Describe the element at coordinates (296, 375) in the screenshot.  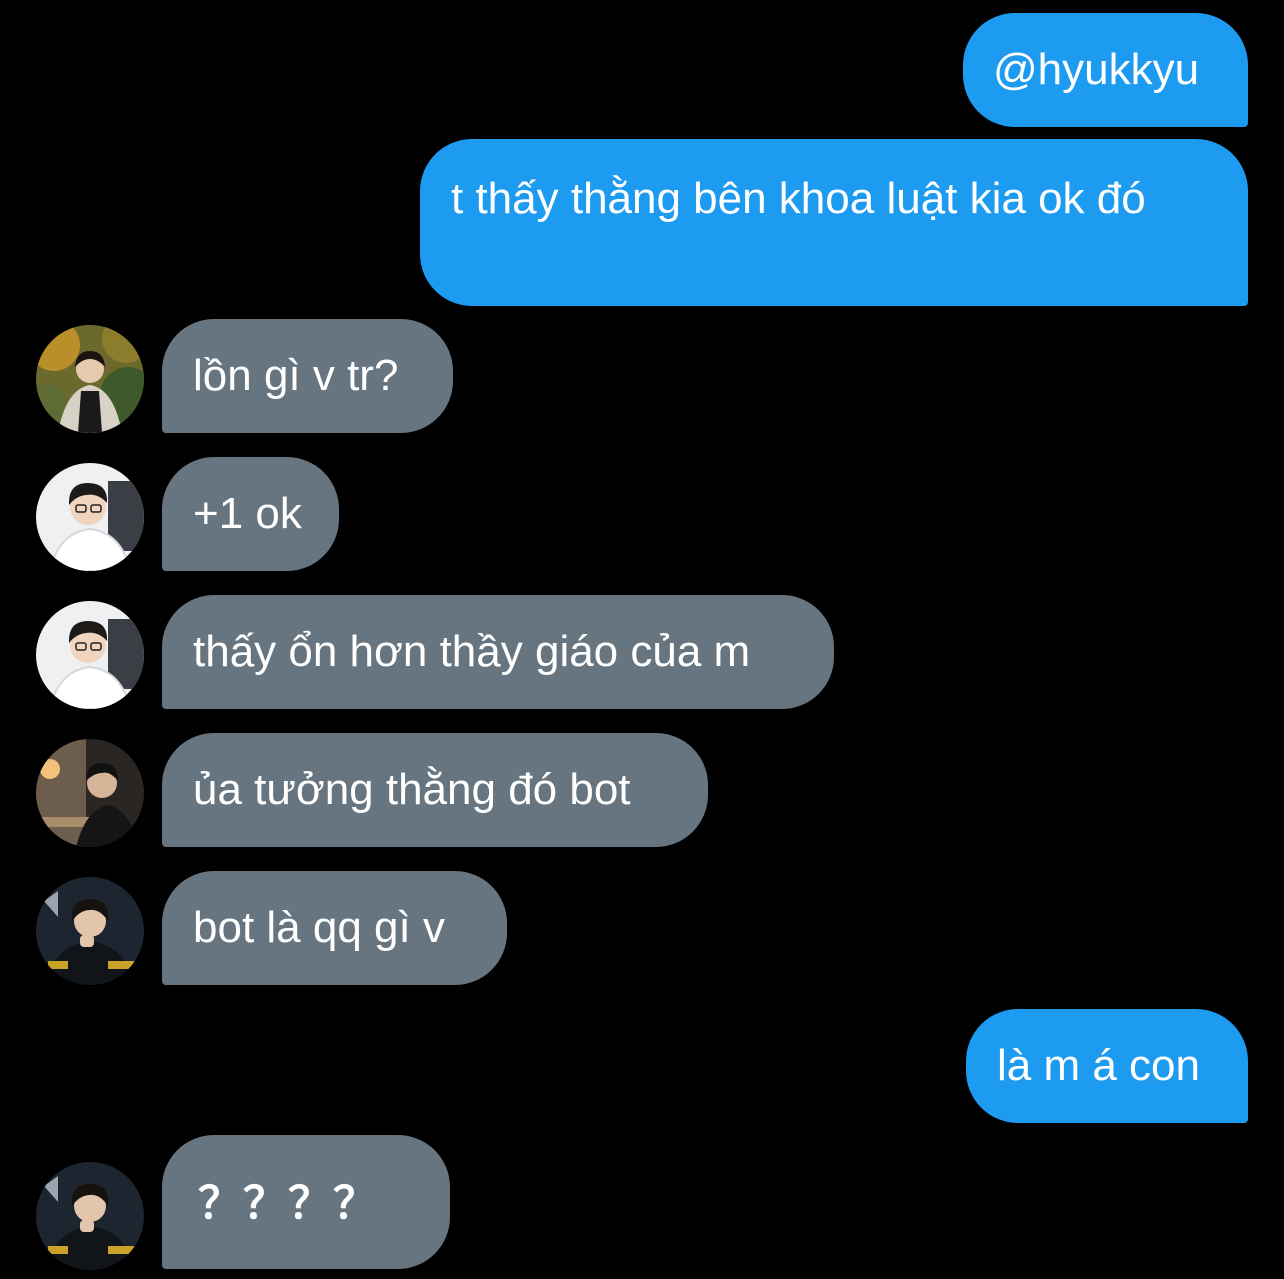
I see `message-text: lồn gì v tr?` at that location.